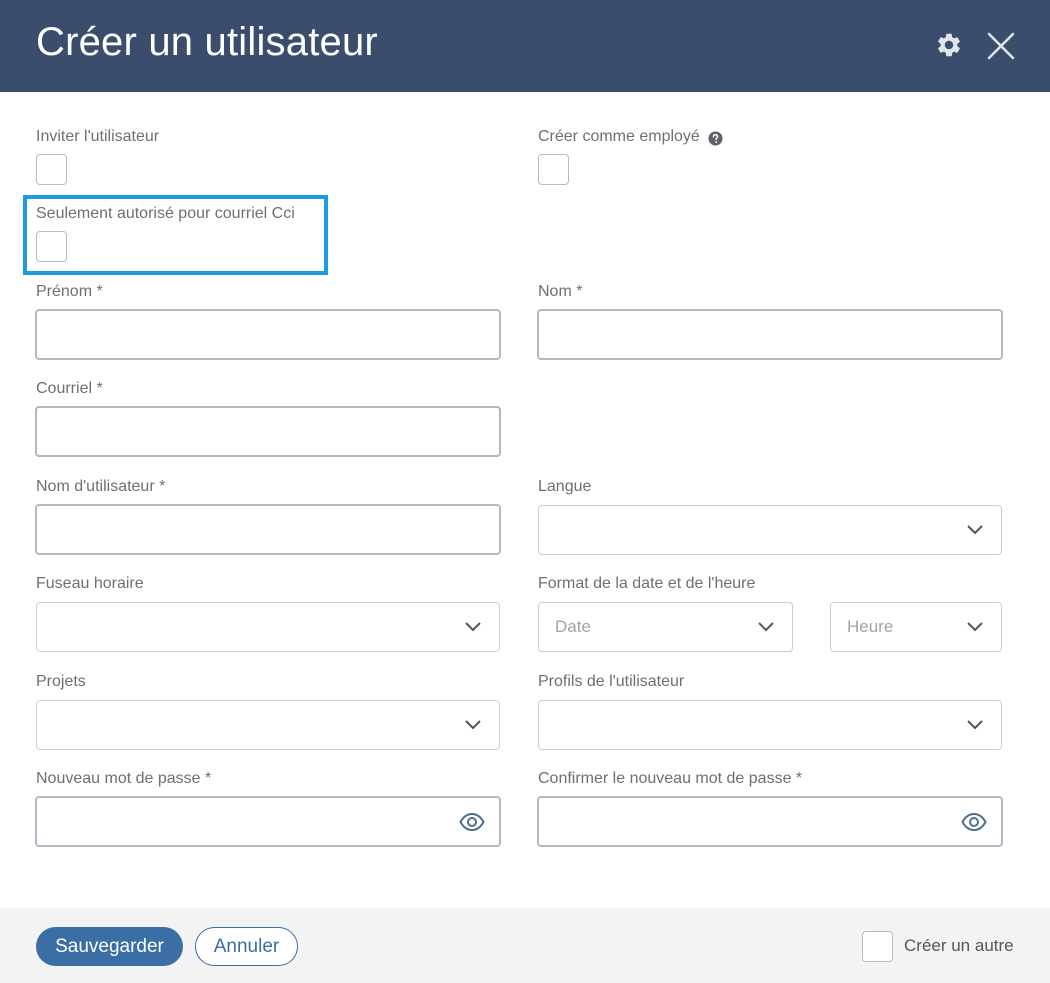 This screenshot has width=1050, height=983. I want to click on new-password-label: Nouveau mot de passe *, so click(124, 778).